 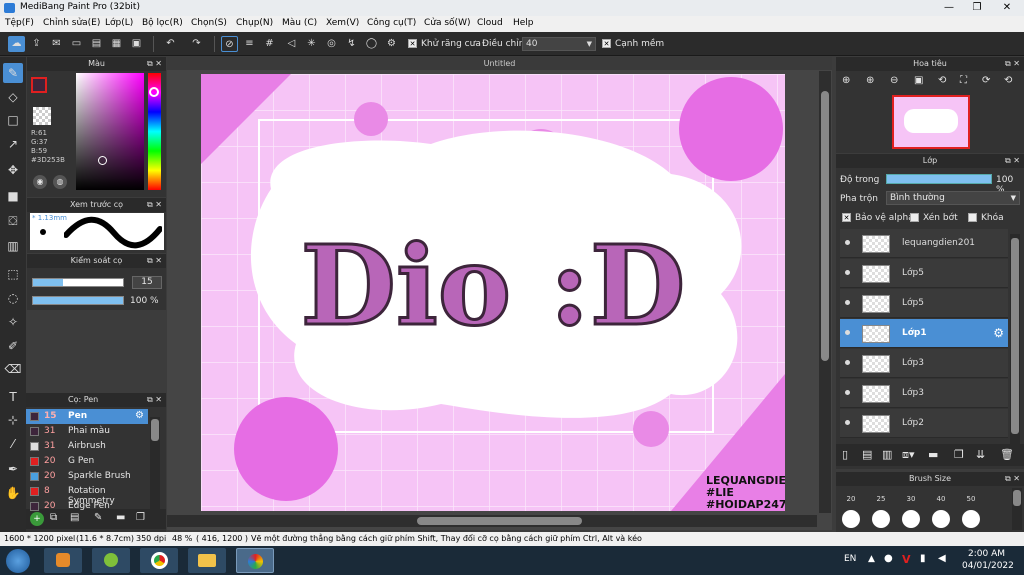 What do you see at coordinates (871, 559) in the screenshot?
I see `tray-arrow-icon: ▲` at bounding box center [871, 559].